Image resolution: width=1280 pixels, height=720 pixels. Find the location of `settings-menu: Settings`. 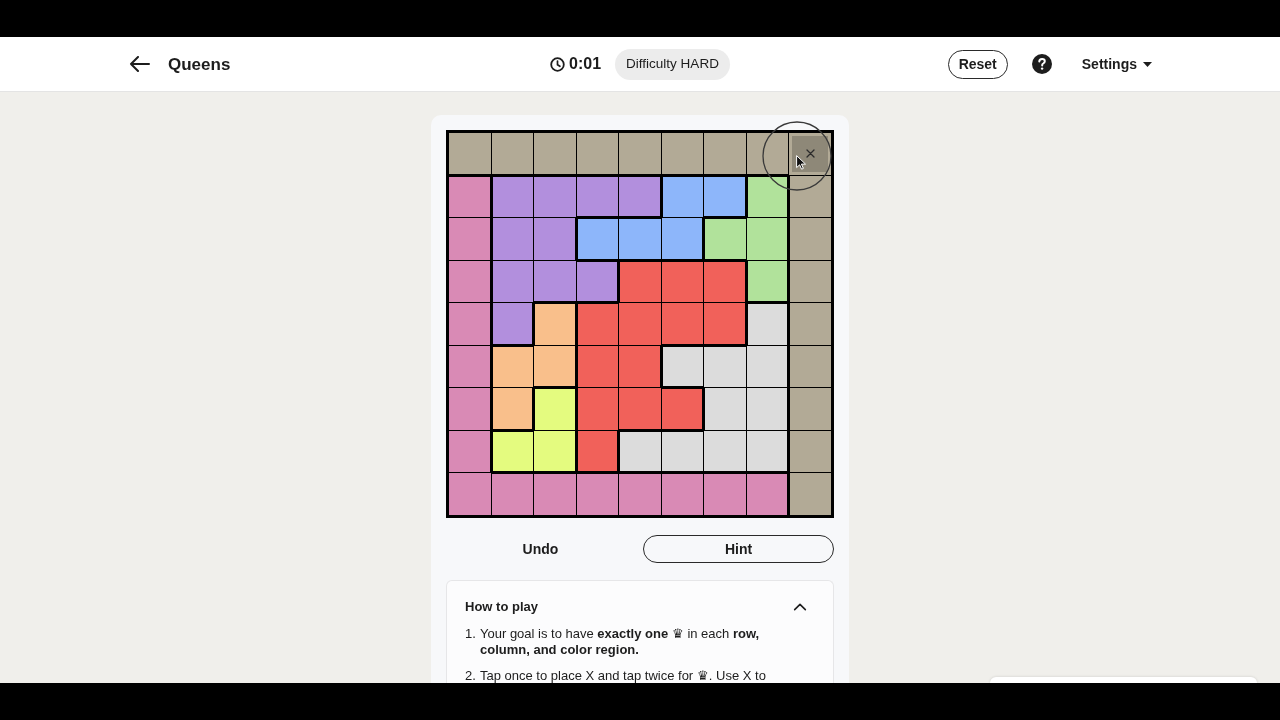

settings-menu: Settings is located at coordinates (1116, 64).